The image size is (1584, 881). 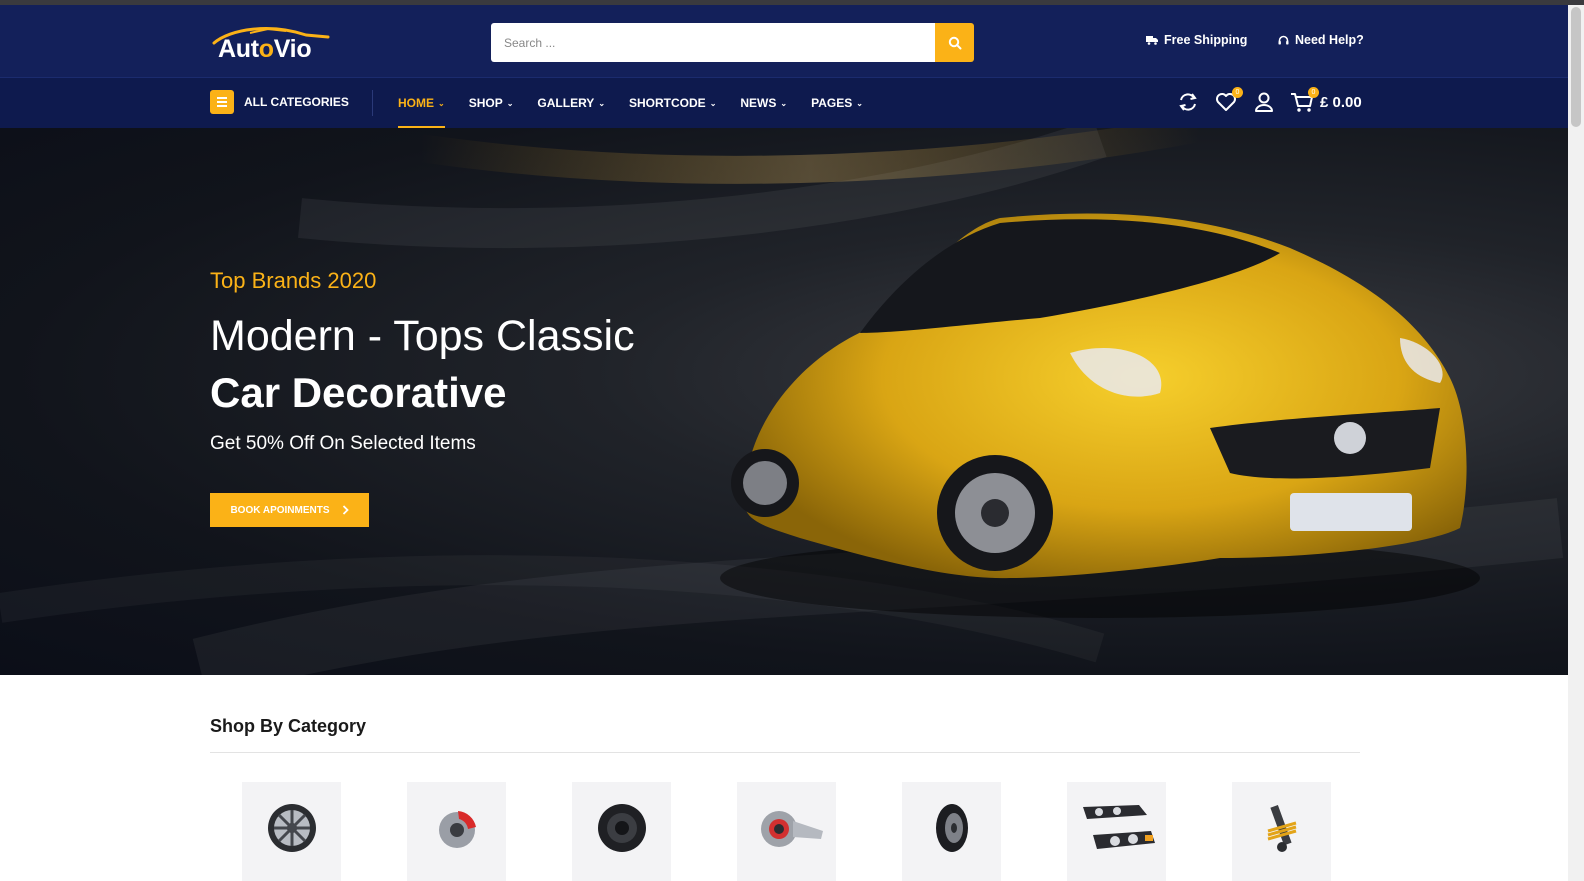 What do you see at coordinates (288, 726) in the screenshot?
I see `shop-by-category-title: Shop By Category` at bounding box center [288, 726].